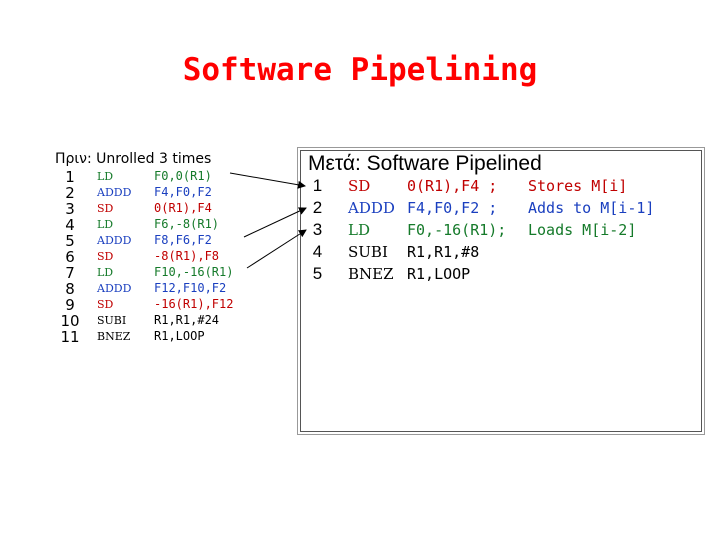 The height and width of the screenshot is (540, 720). I want to click on mapping-arrows, so click(268, 220).